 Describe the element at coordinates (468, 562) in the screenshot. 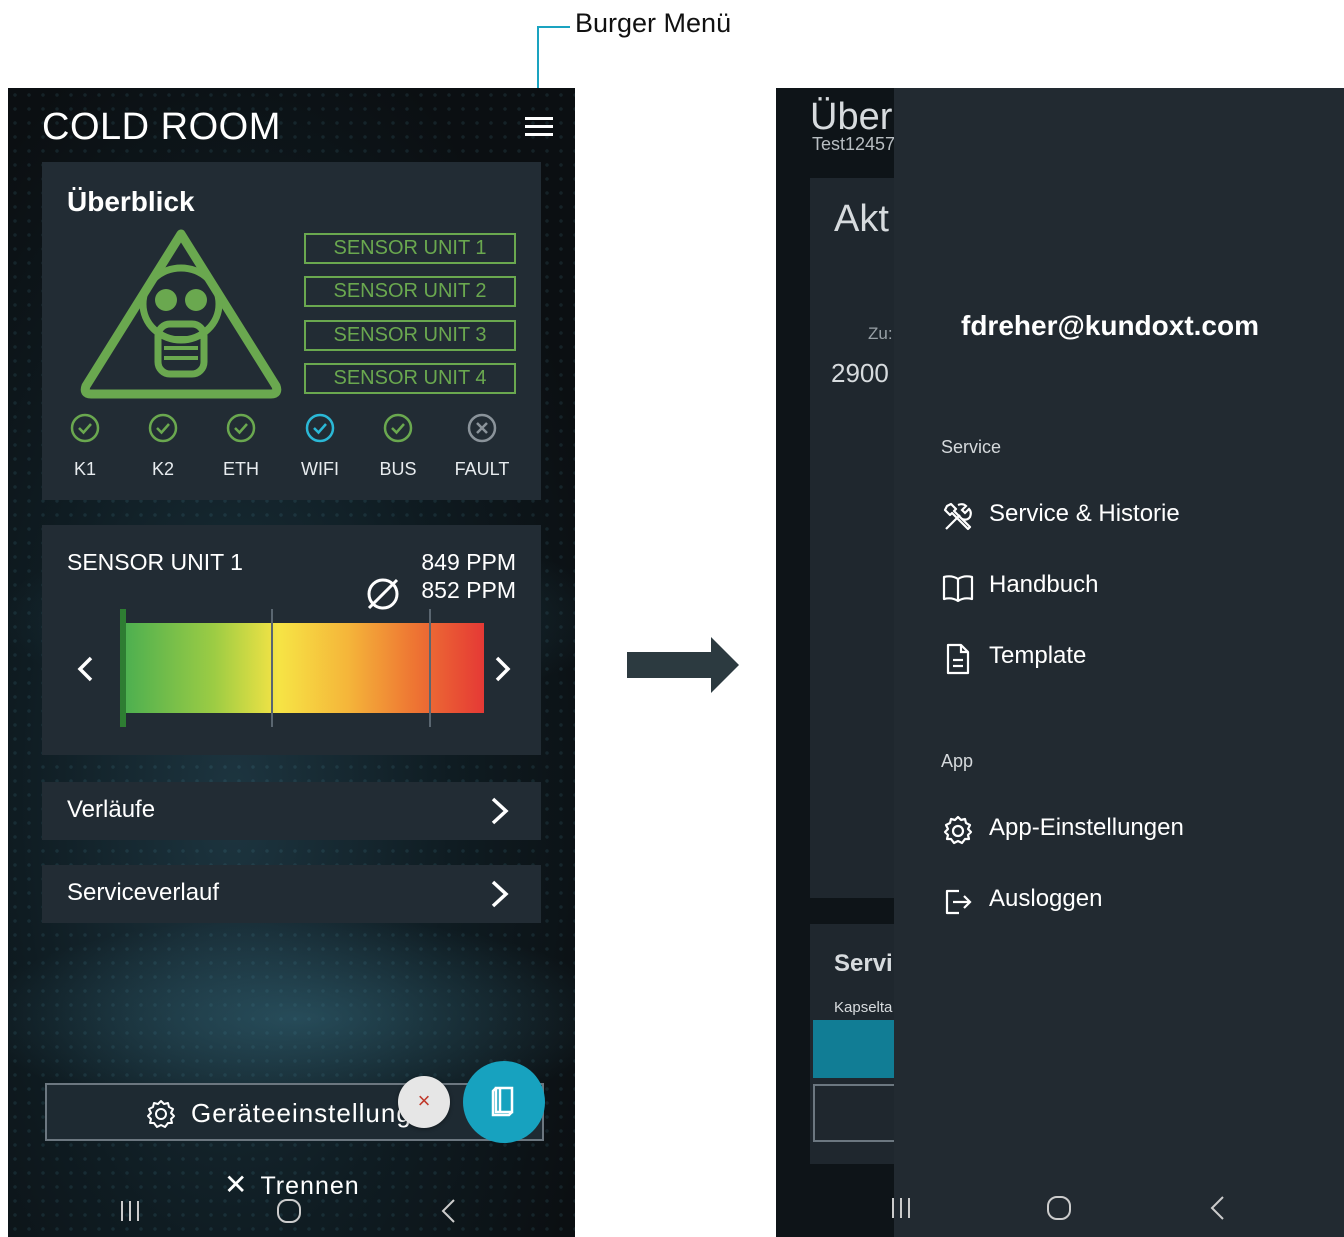

I see `current-ppm: 849 PPM` at that location.